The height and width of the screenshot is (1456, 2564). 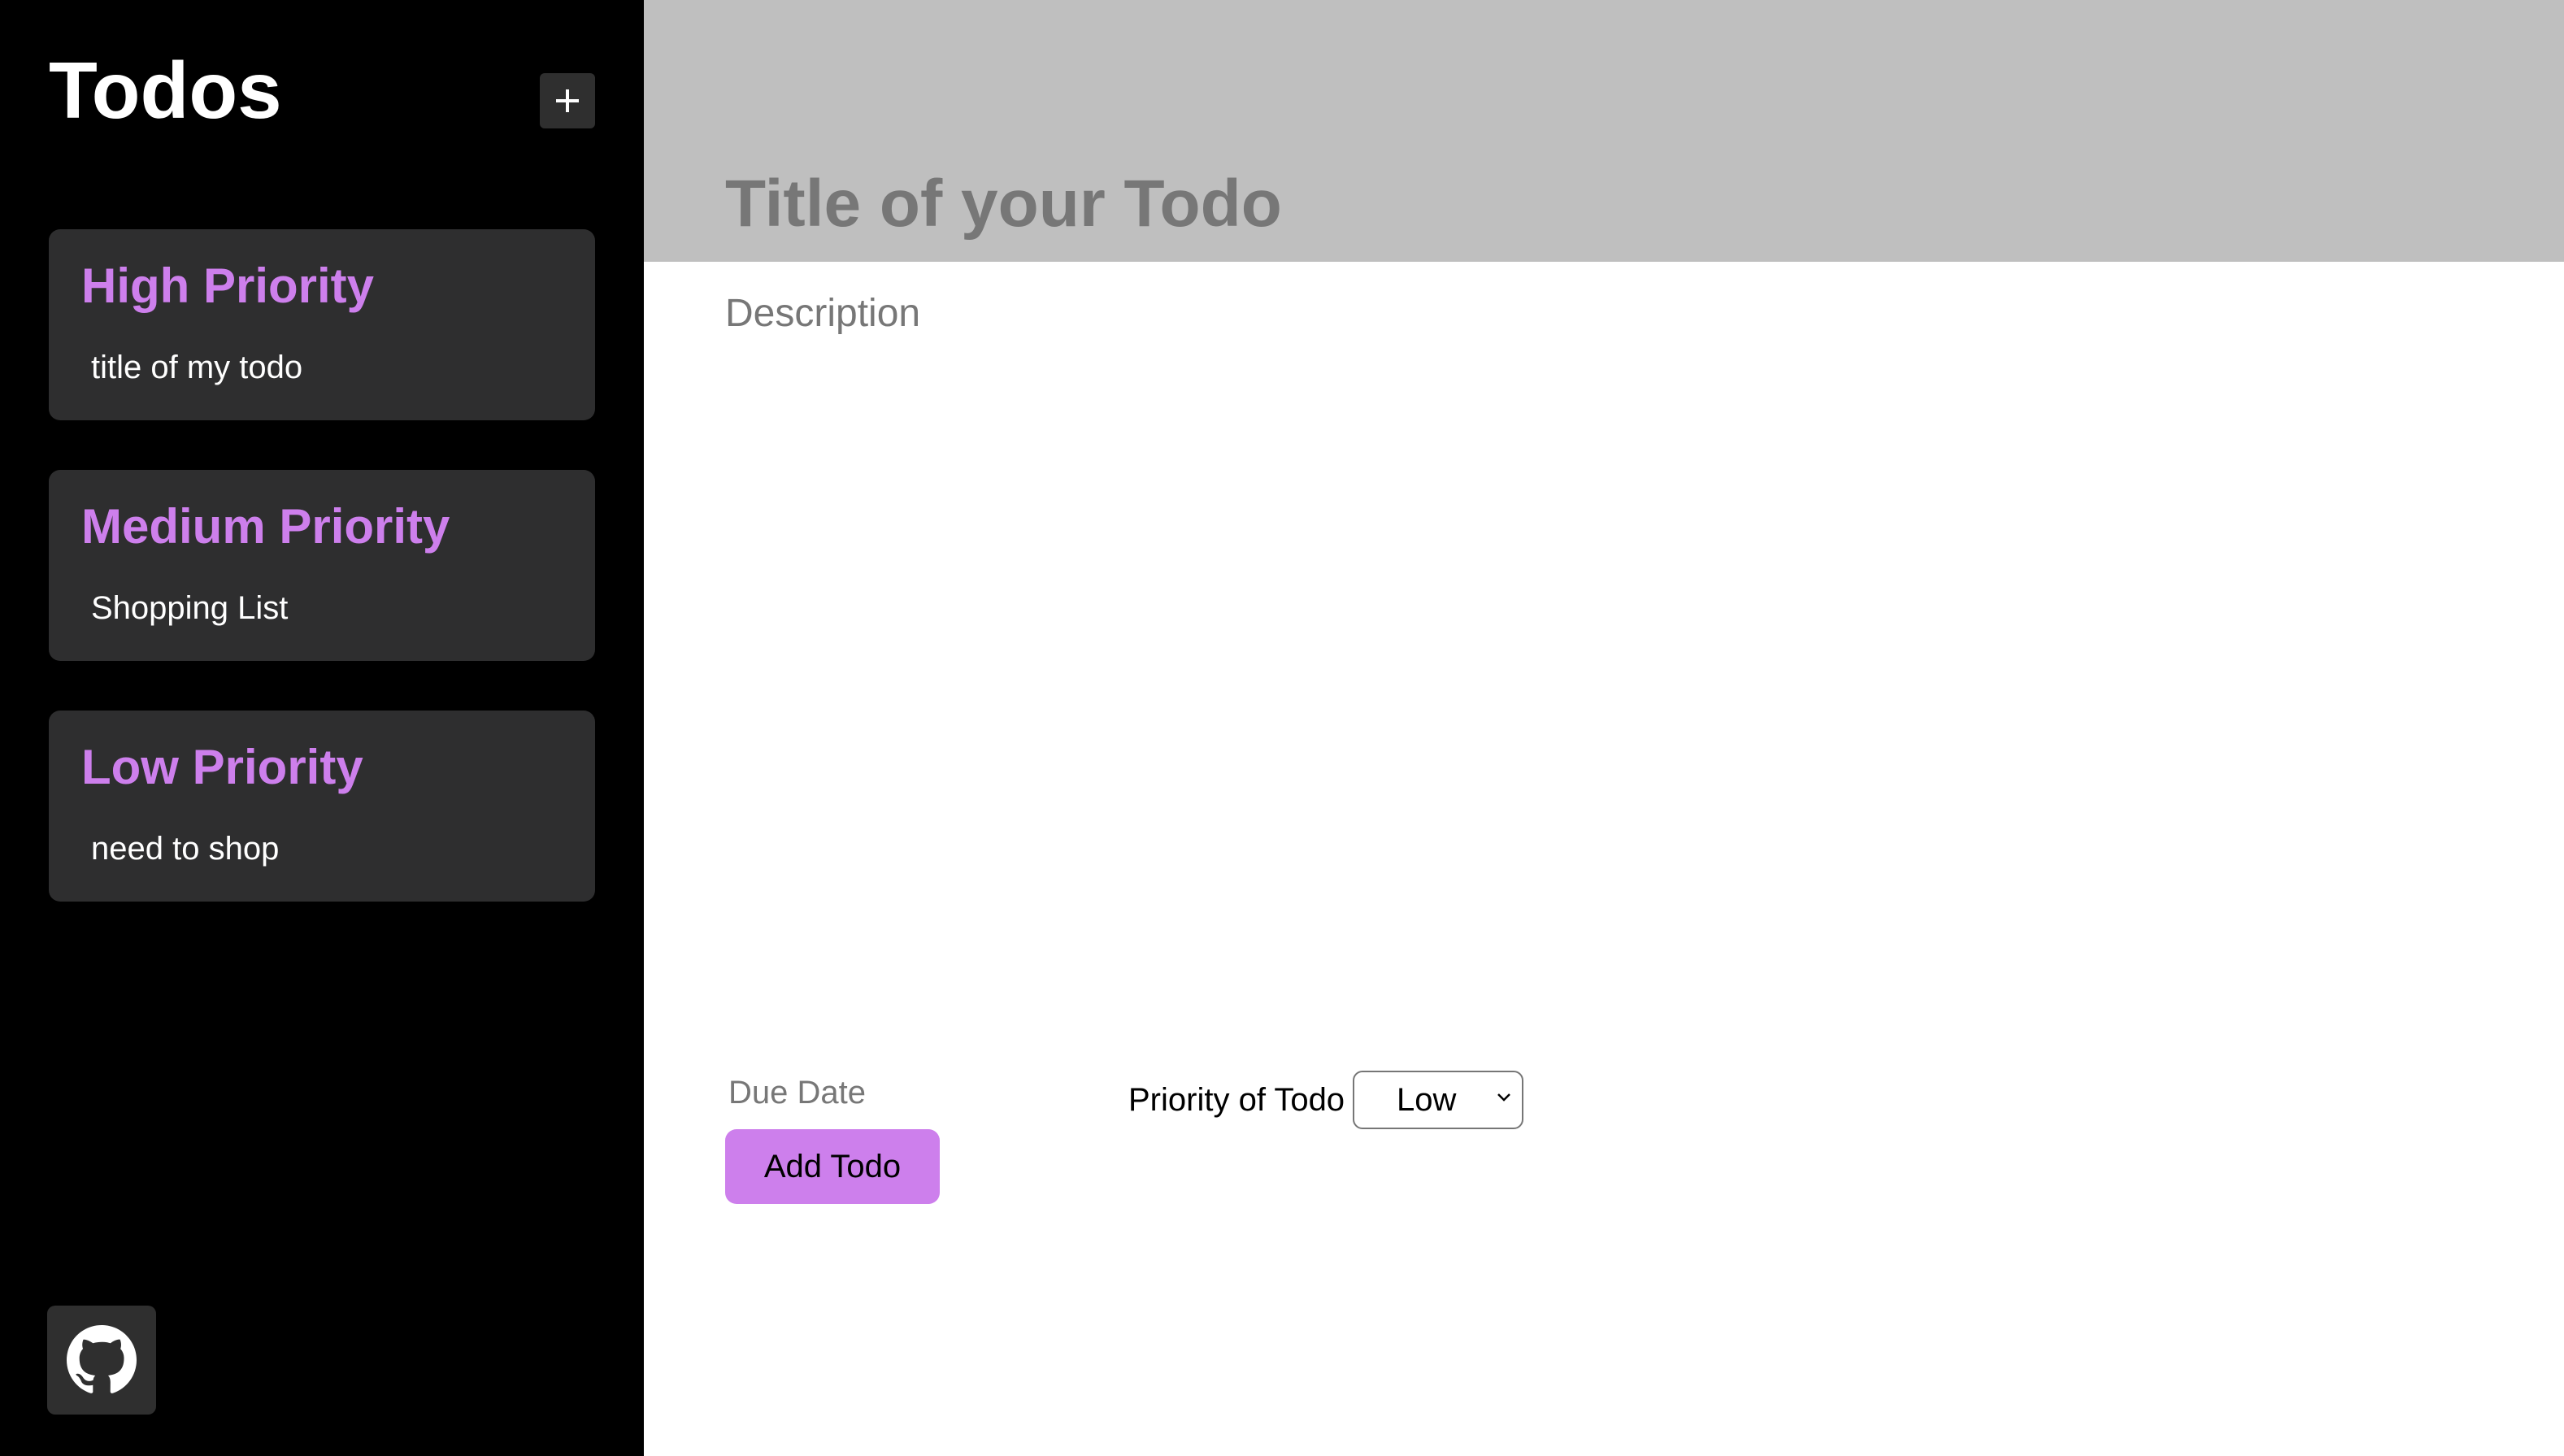 I want to click on priority-select: Low, so click(x=1438, y=1100).